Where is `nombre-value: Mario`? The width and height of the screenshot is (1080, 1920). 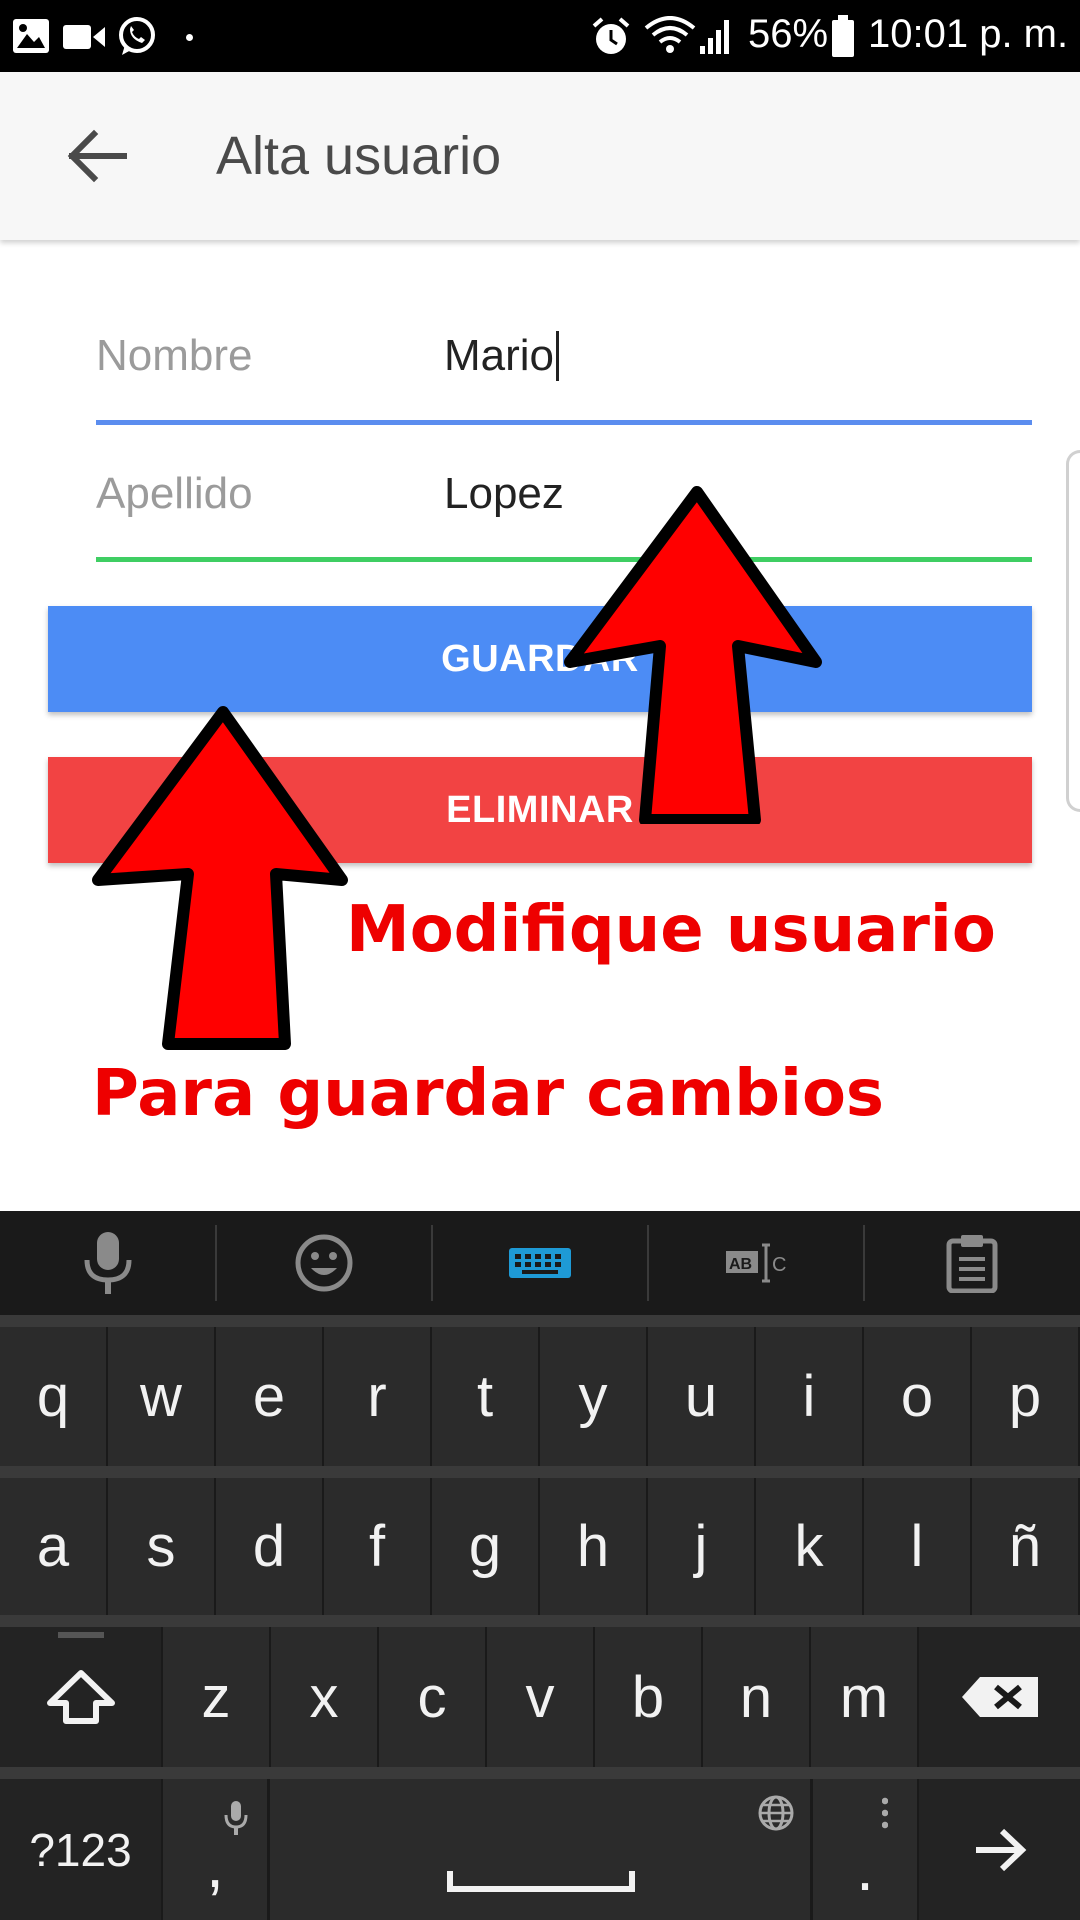 nombre-value: Mario is located at coordinates (499, 355).